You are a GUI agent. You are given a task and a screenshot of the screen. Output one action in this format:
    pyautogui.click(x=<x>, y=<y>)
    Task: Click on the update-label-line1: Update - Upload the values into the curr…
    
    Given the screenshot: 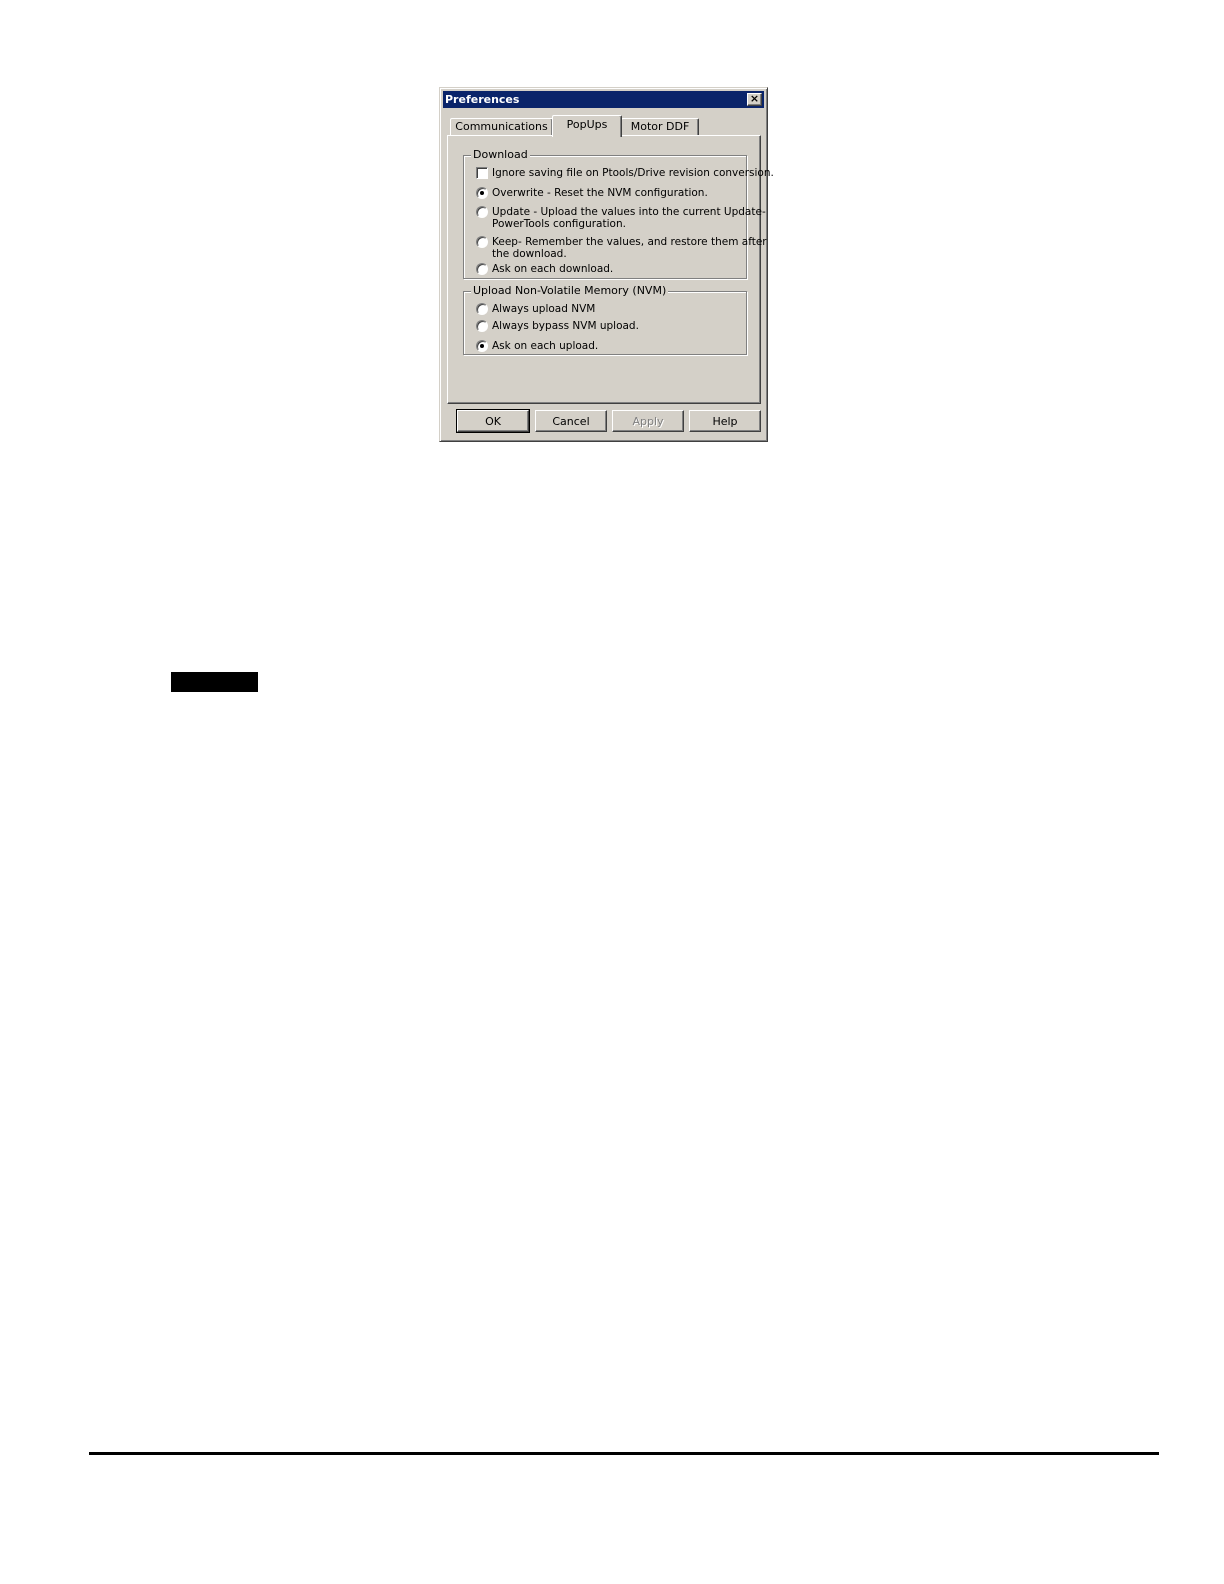 What is the action you would take?
    pyautogui.click(x=629, y=212)
    